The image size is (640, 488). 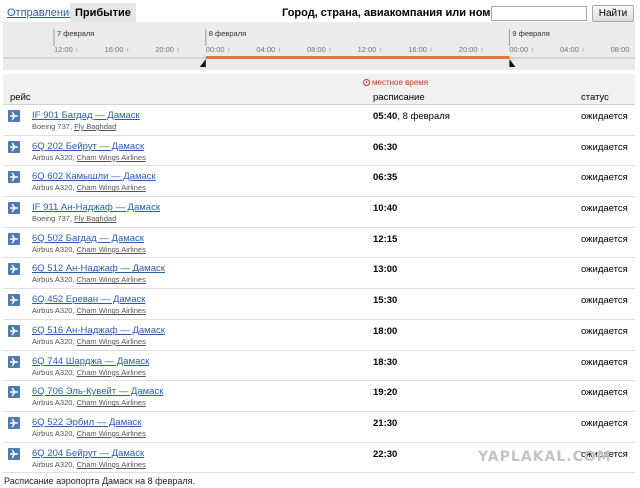 I want to click on flight-link: IF 901 Багдад — Дамаск, so click(x=86, y=115).